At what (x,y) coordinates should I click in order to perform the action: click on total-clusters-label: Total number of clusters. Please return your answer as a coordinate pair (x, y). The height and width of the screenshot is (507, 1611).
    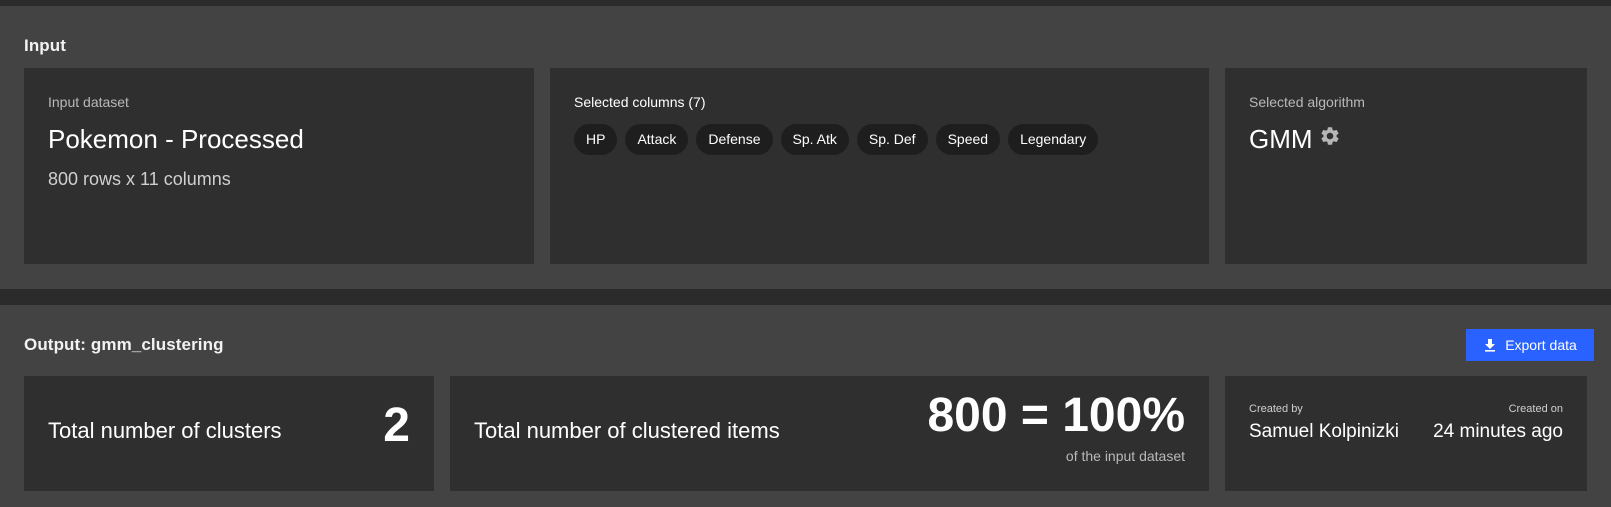
    Looking at the image, I should click on (165, 430).